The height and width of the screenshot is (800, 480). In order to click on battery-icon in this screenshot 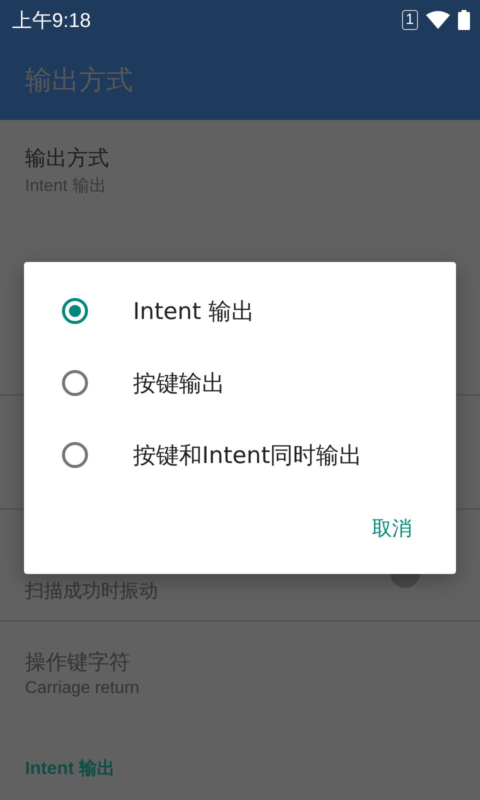, I will do `click(464, 20)`.